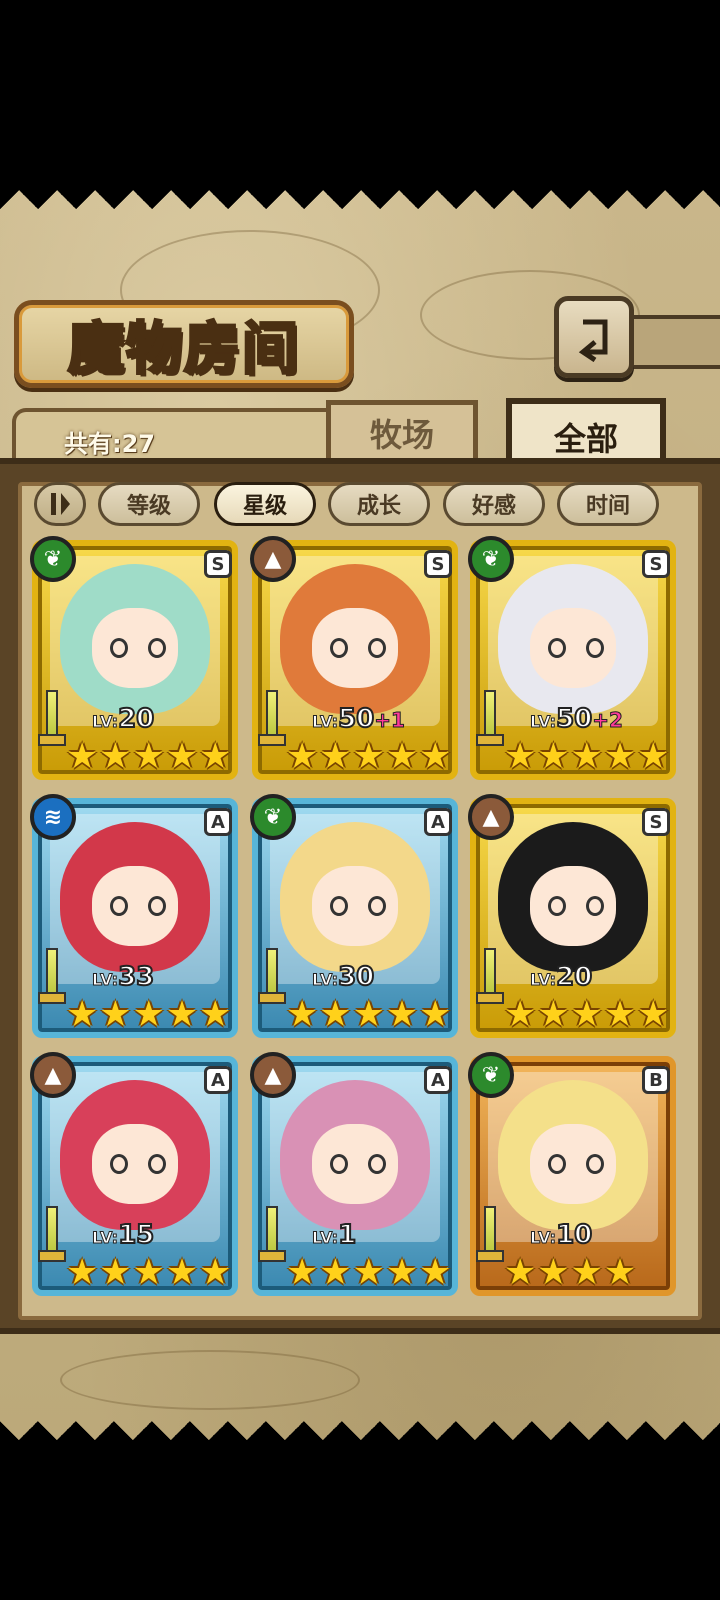 The image size is (720, 1600). I want to click on back-button, so click(594, 337).